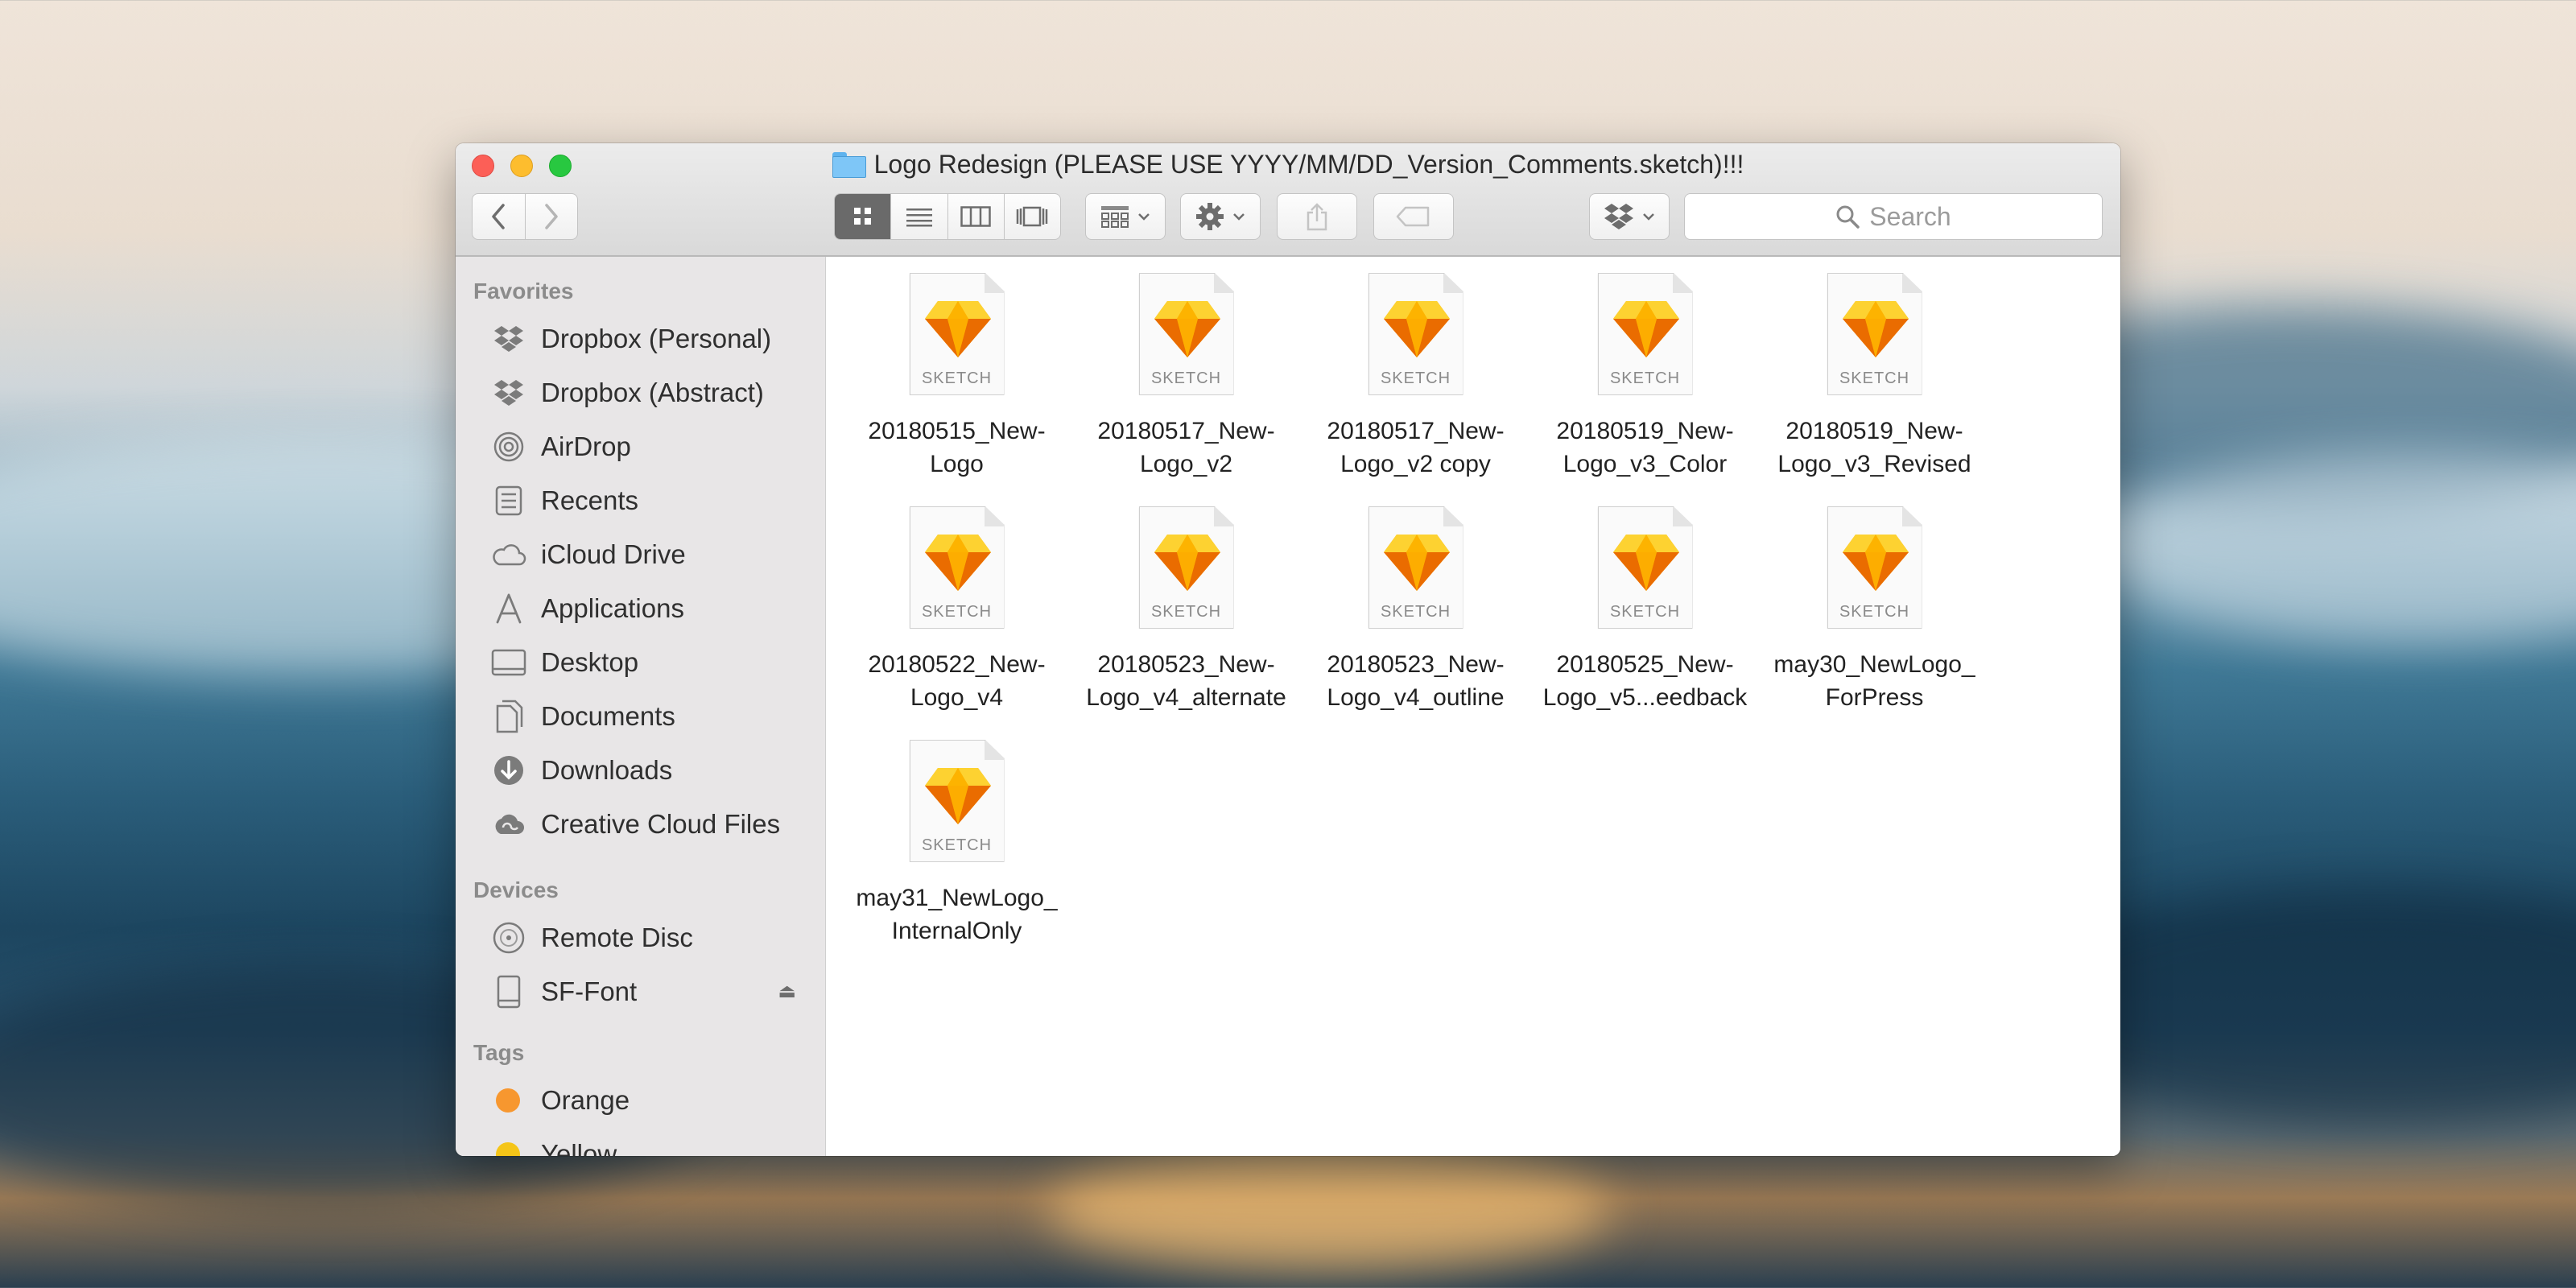  What do you see at coordinates (1415, 464) in the screenshot?
I see `file-name-line2: Logo_v2 copy` at bounding box center [1415, 464].